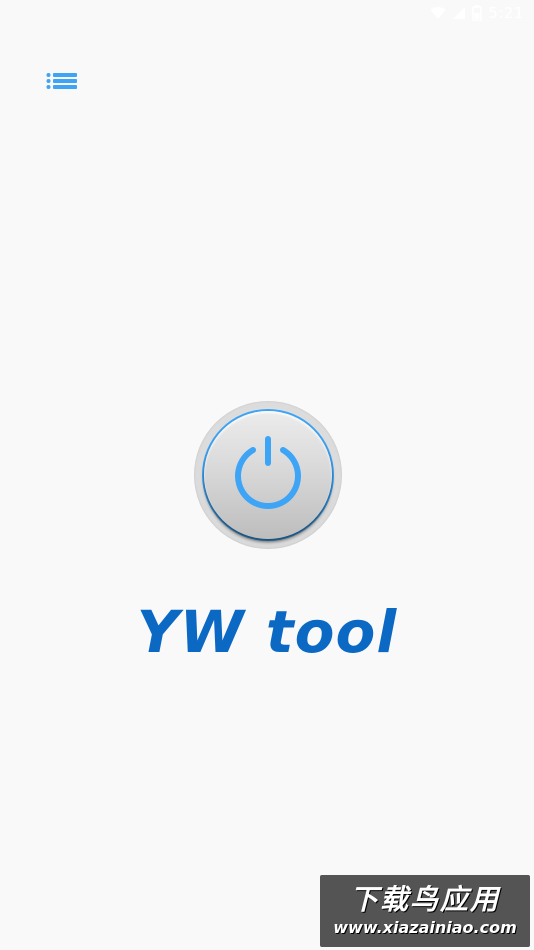  I want to click on site-watermark: 下载鸟应用 www.xiazainiao.com, so click(425, 911).